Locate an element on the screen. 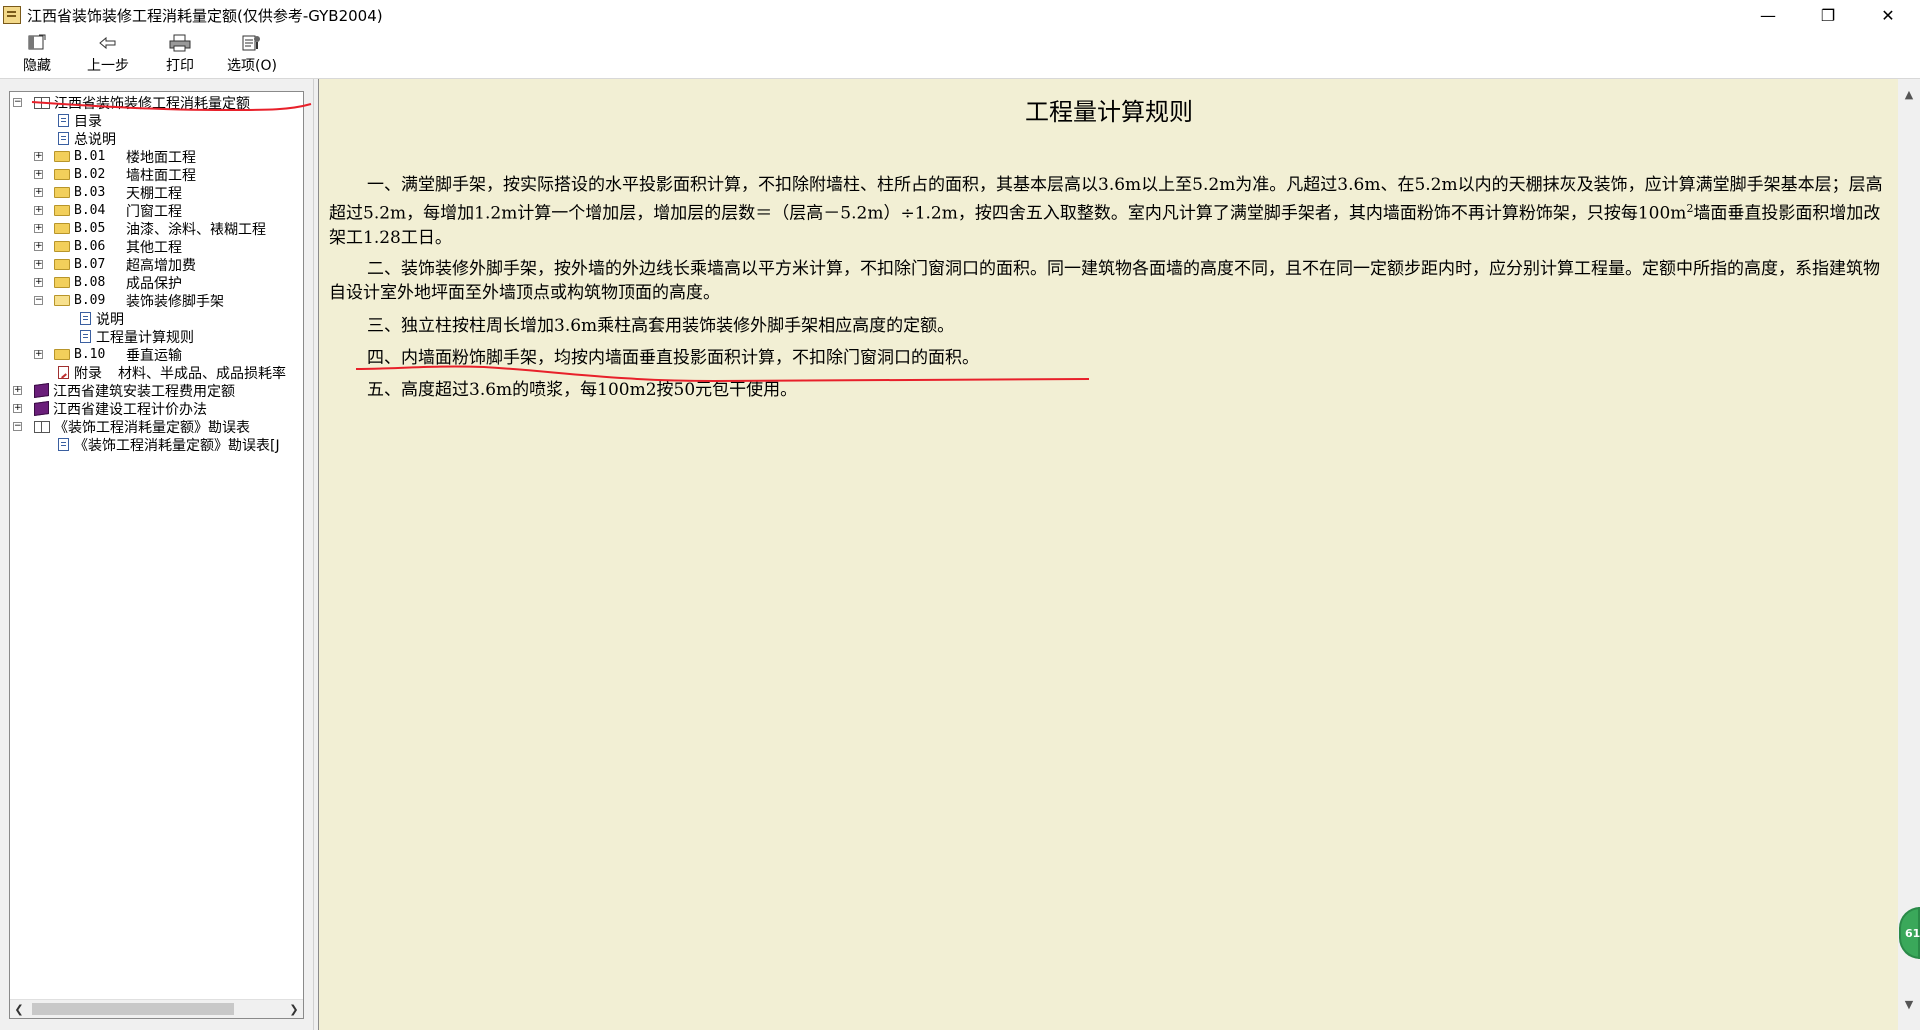 Image resolution: width=1920 pixels, height=1030 pixels. tree-item-book-expanded: − 《装饰工程消耗量定额》勘误表 is located at coordinates (130, 427).